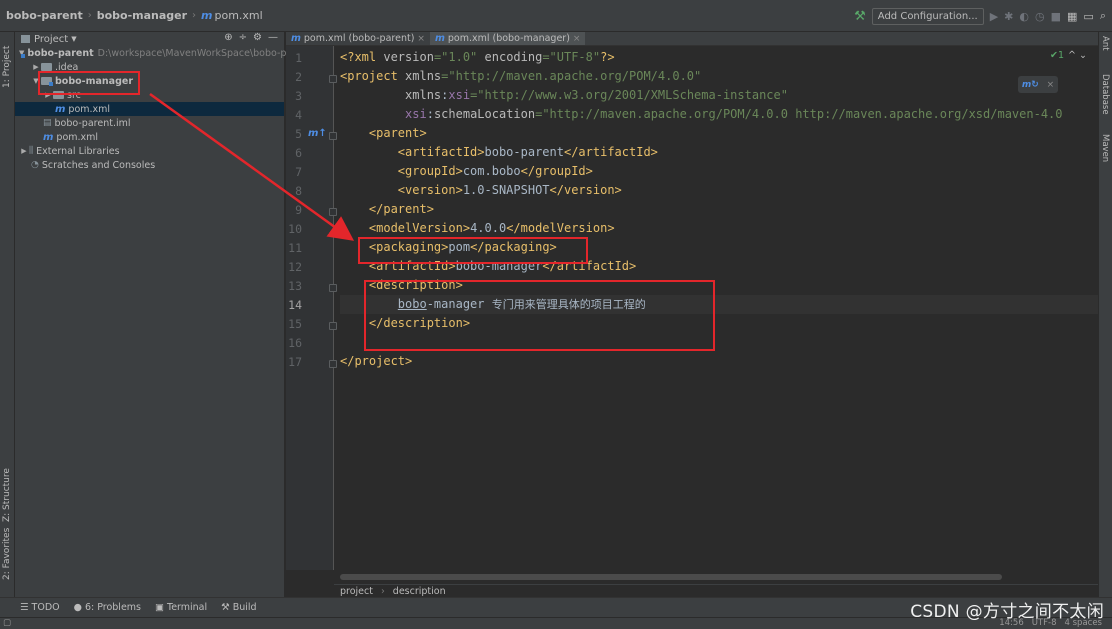 The width and height of the screenshot is (1112, 629). I want to click on profile-icon: ◷, so click(1040, 16).